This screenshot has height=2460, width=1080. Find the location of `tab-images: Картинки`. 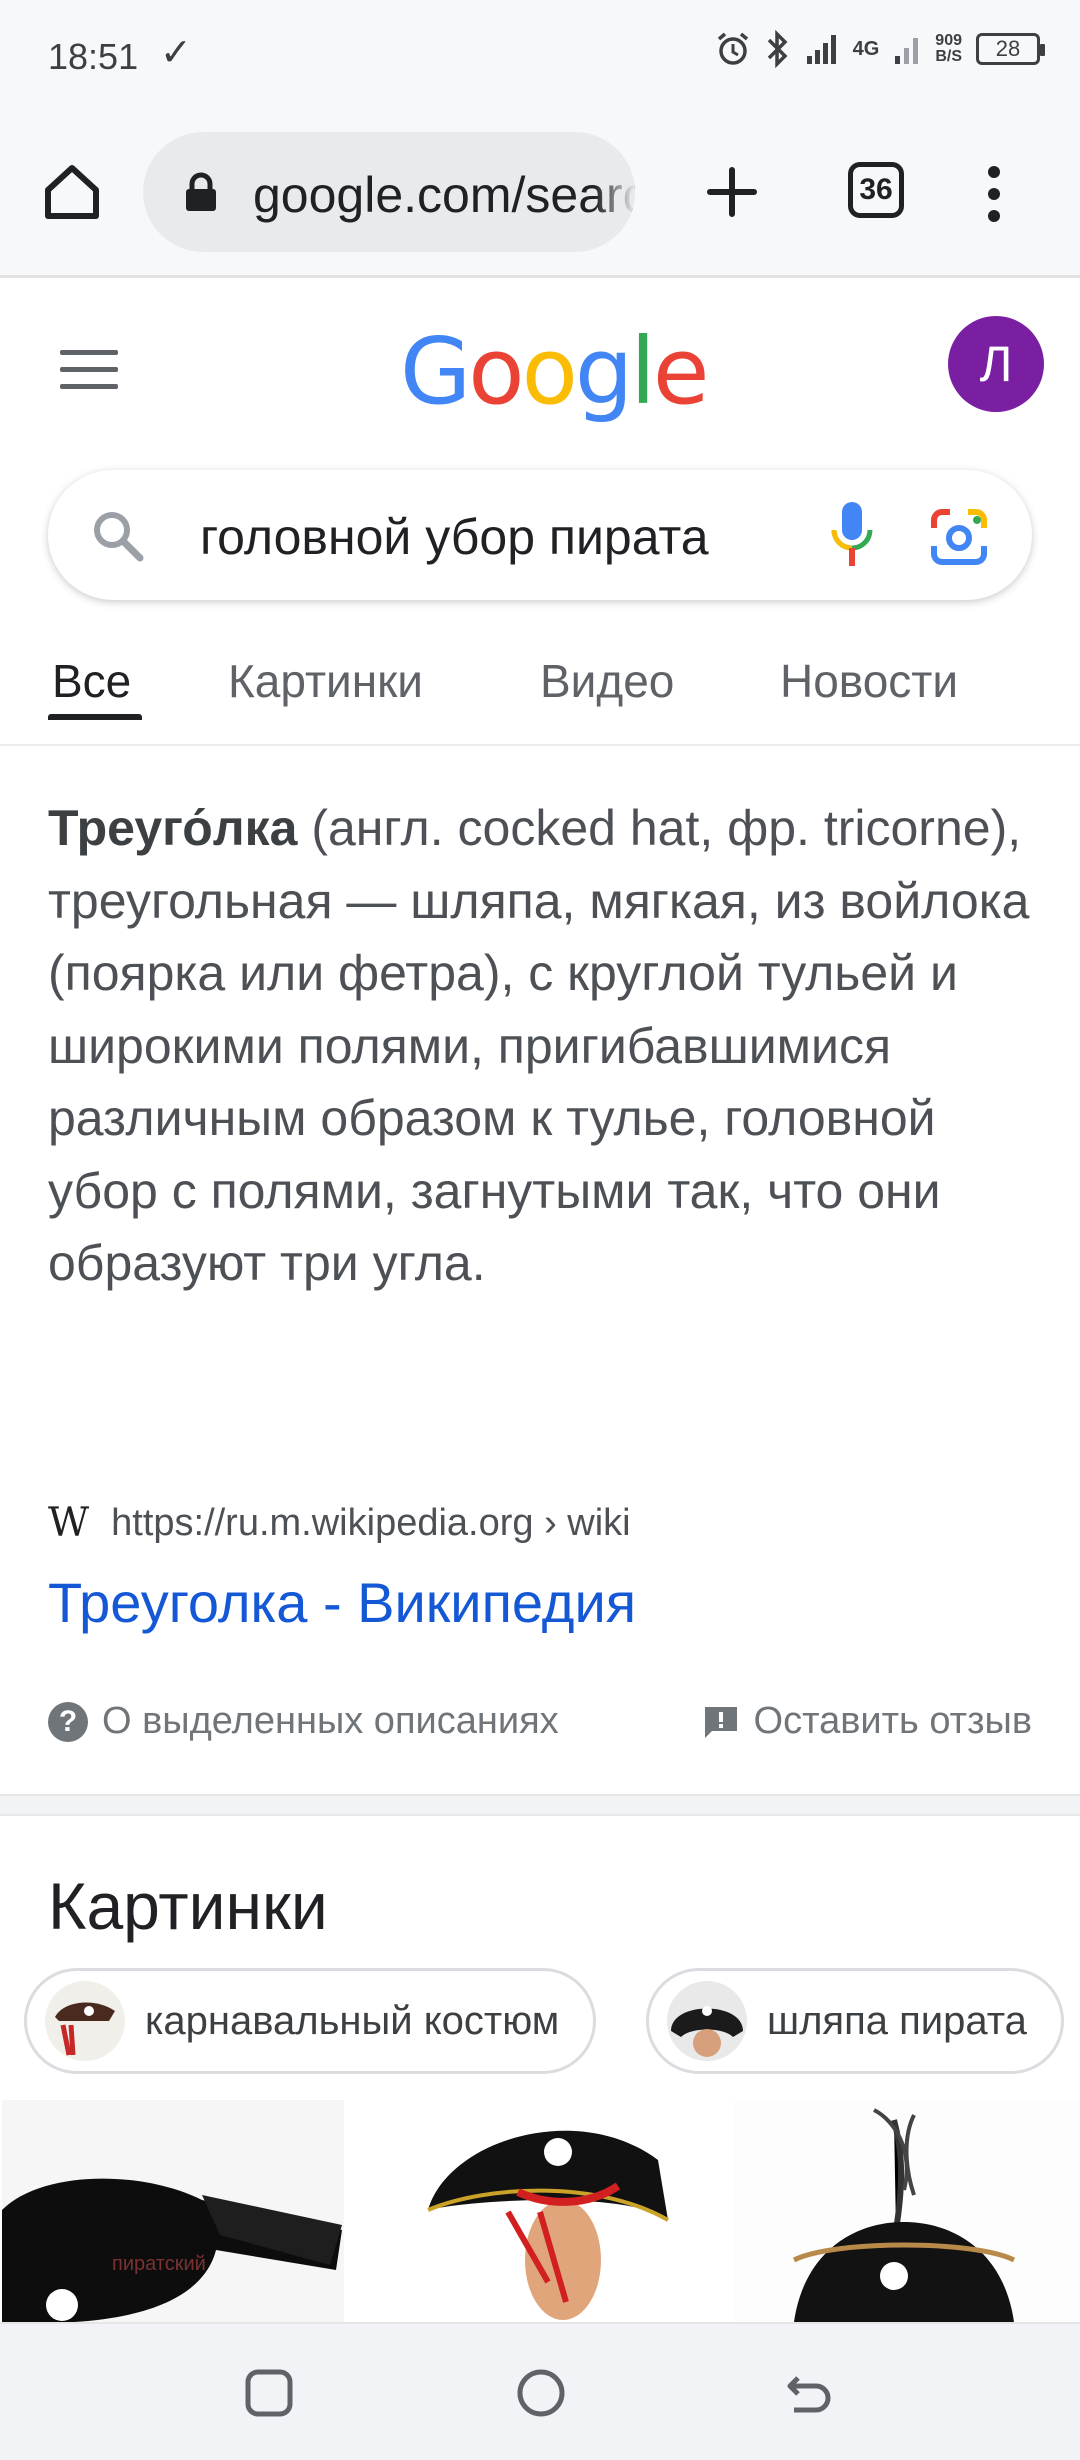

tab-images: Картинки is located at coordinates (325, 681).